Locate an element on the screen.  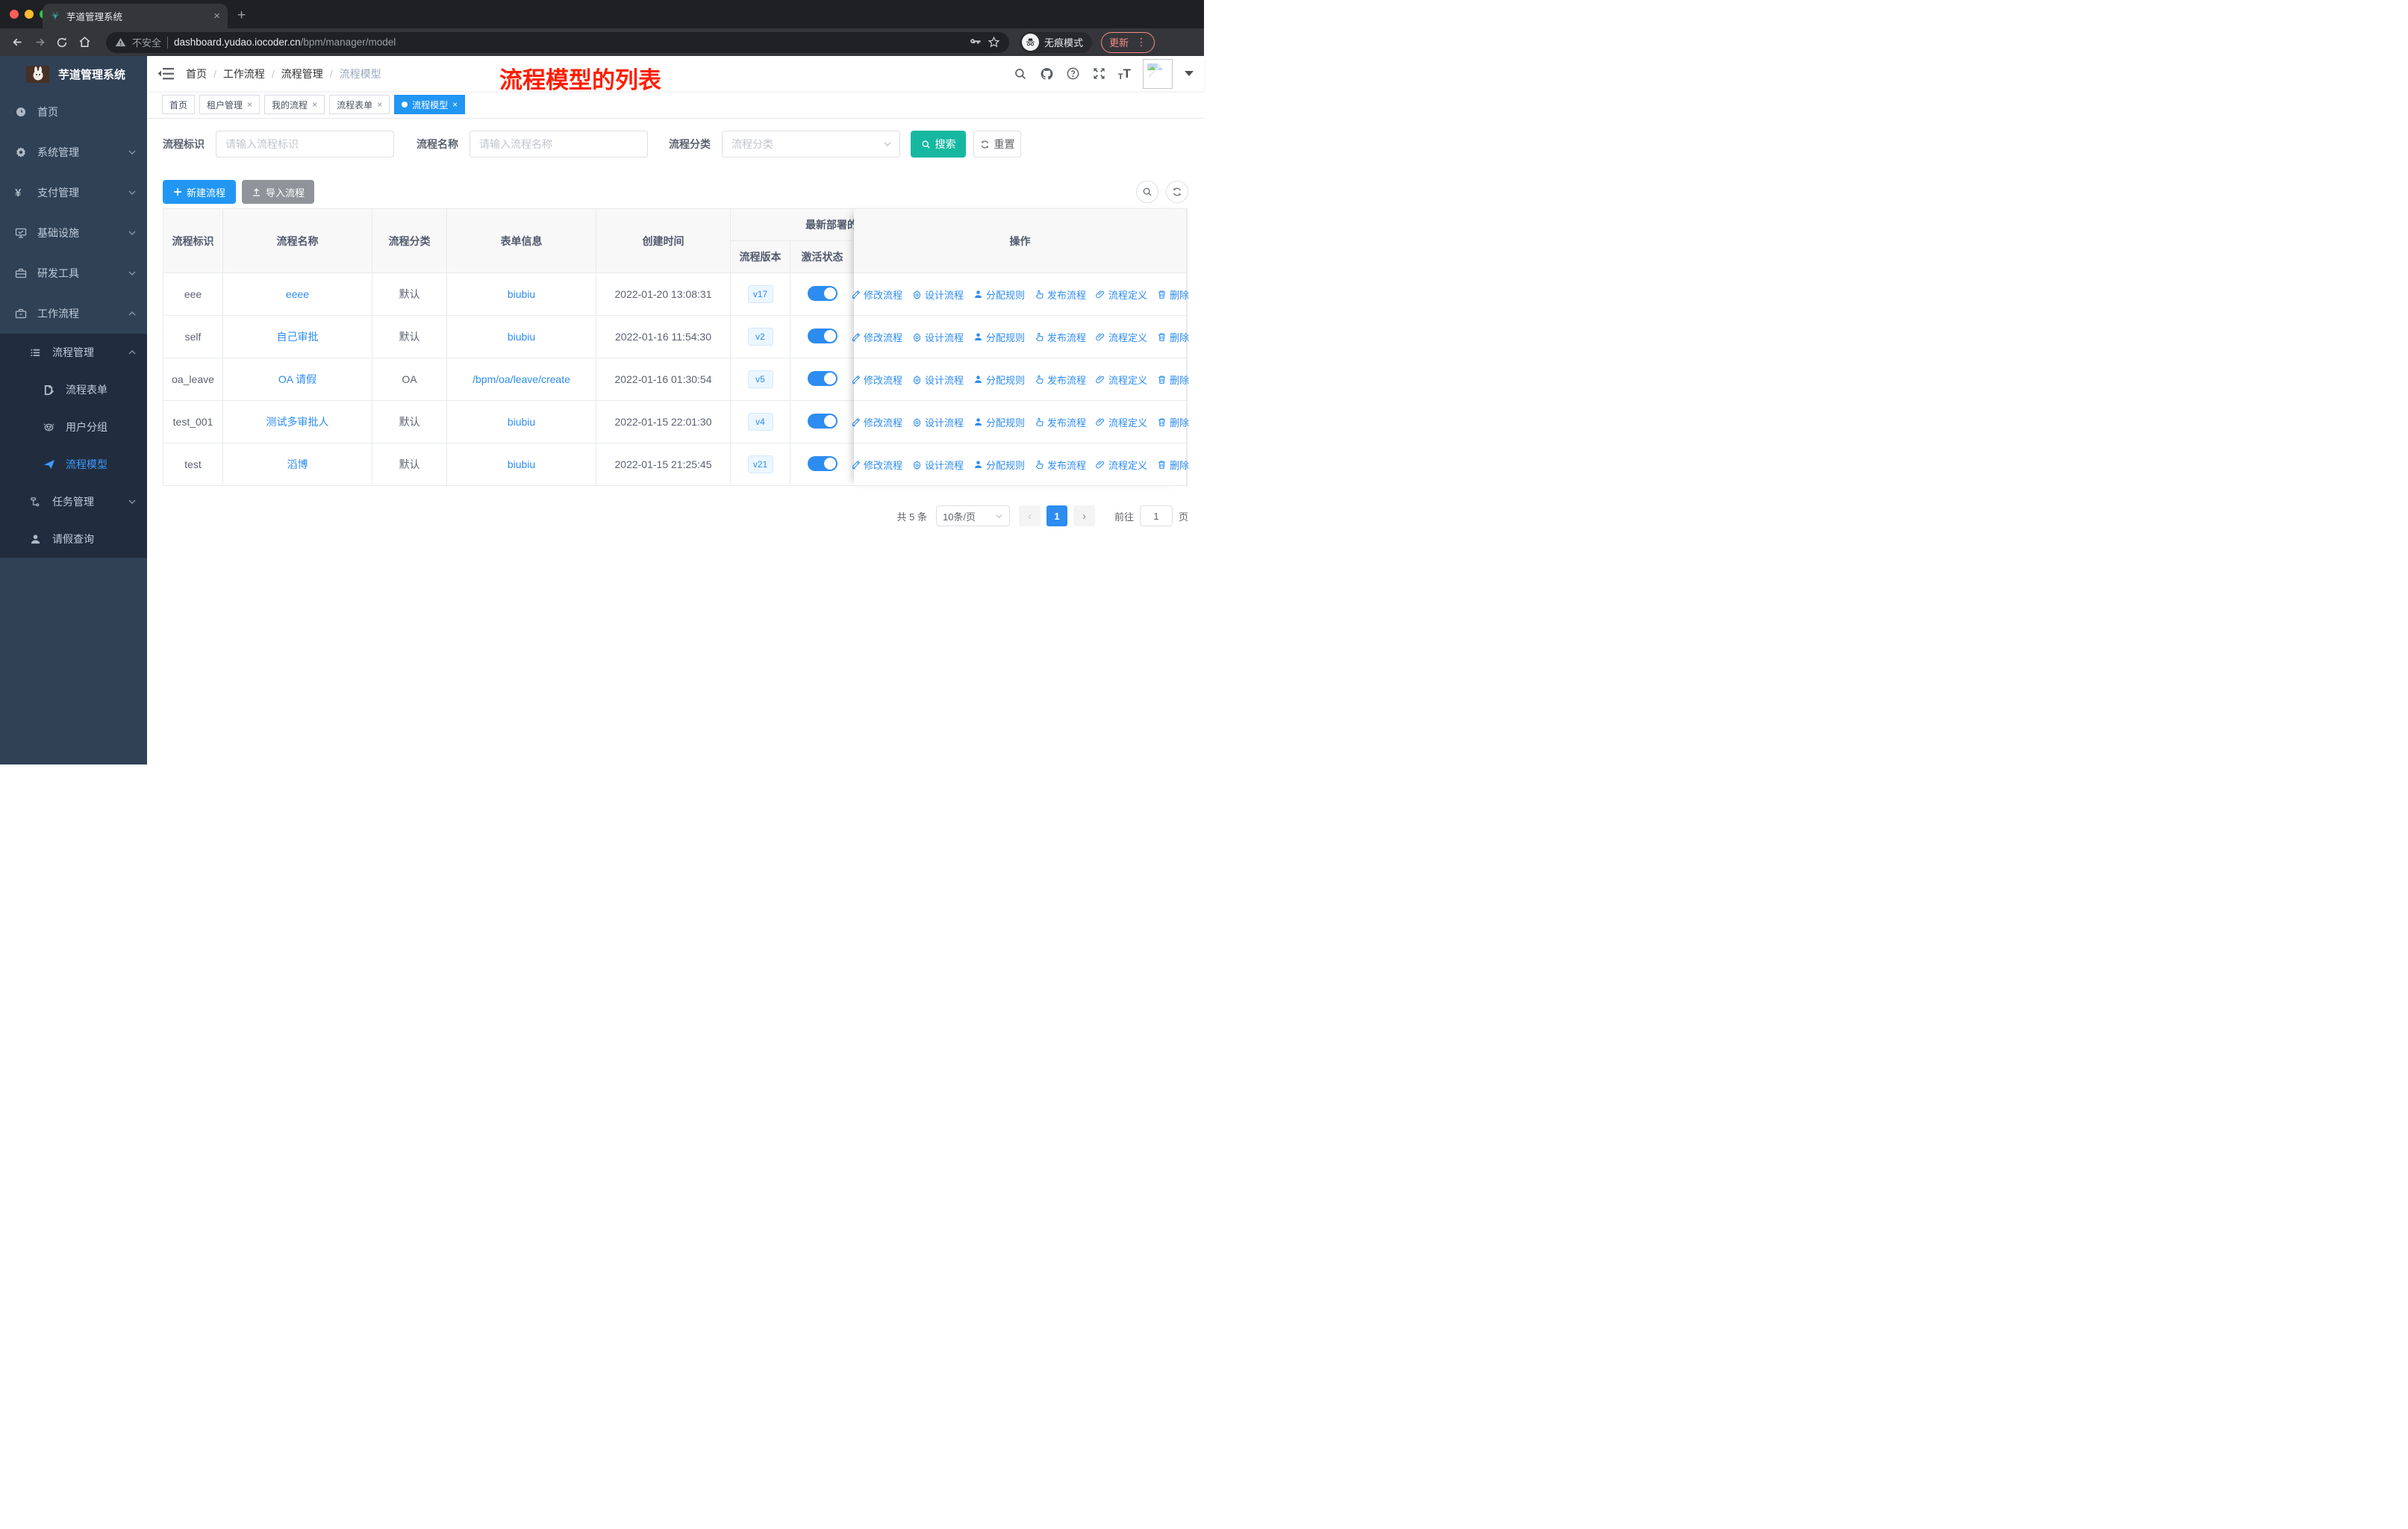
next-page-button: › is located at coordinates (1084, 515).